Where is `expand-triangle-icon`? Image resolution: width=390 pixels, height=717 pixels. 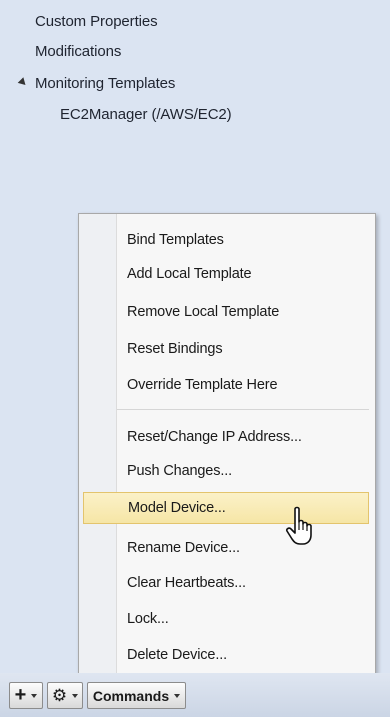 expand-triangle-icon is located at coordinates (23, 82).